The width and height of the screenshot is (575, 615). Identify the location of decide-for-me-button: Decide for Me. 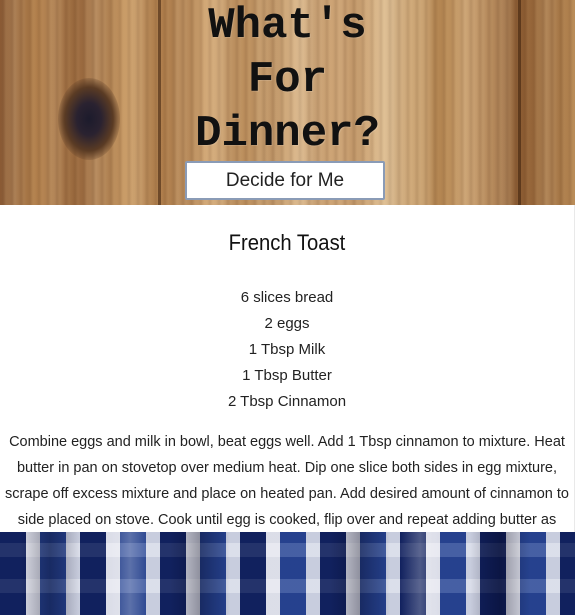
(285, 180).